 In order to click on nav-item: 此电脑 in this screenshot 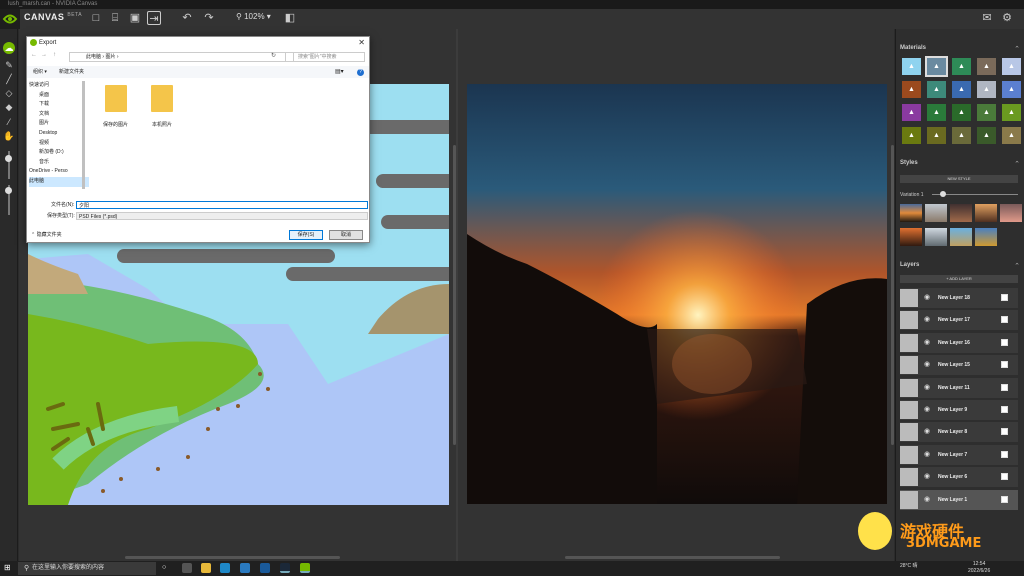, I will do `click(59, 181)`.